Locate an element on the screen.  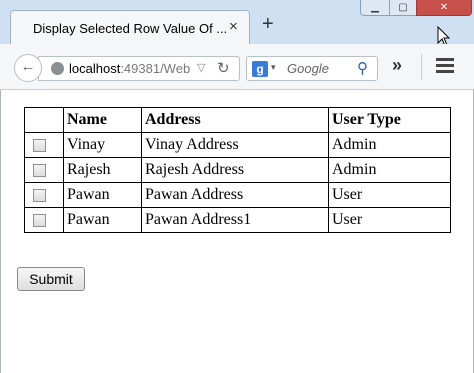
cell-address: Rajesh Address is located at coordinates (235, 170).